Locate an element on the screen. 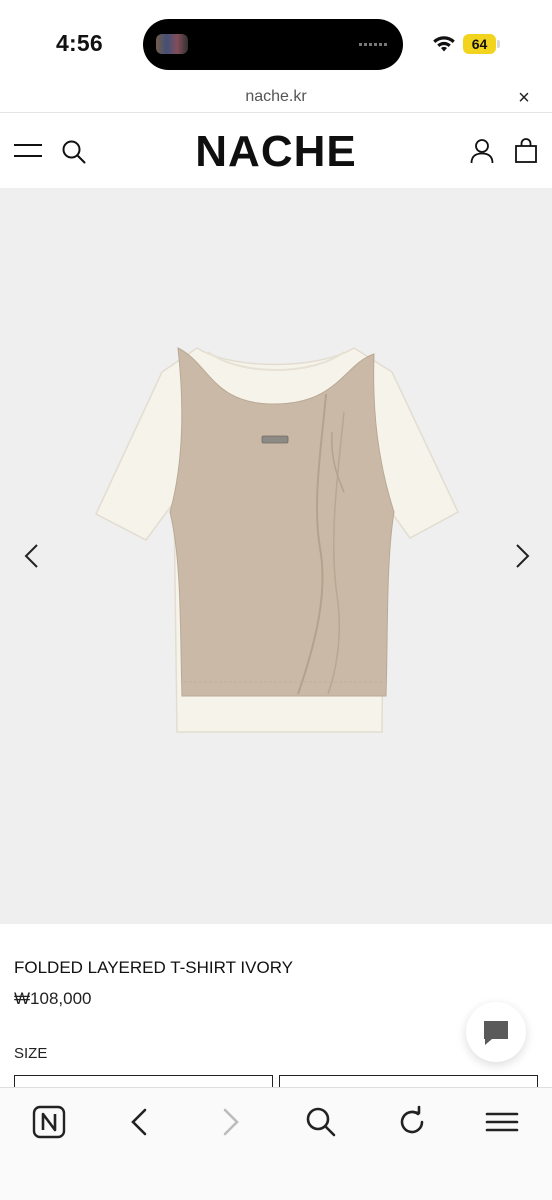 This screenshot has width=552, height=1200. shopping-bag-icon is located at coordinates (526, 151).